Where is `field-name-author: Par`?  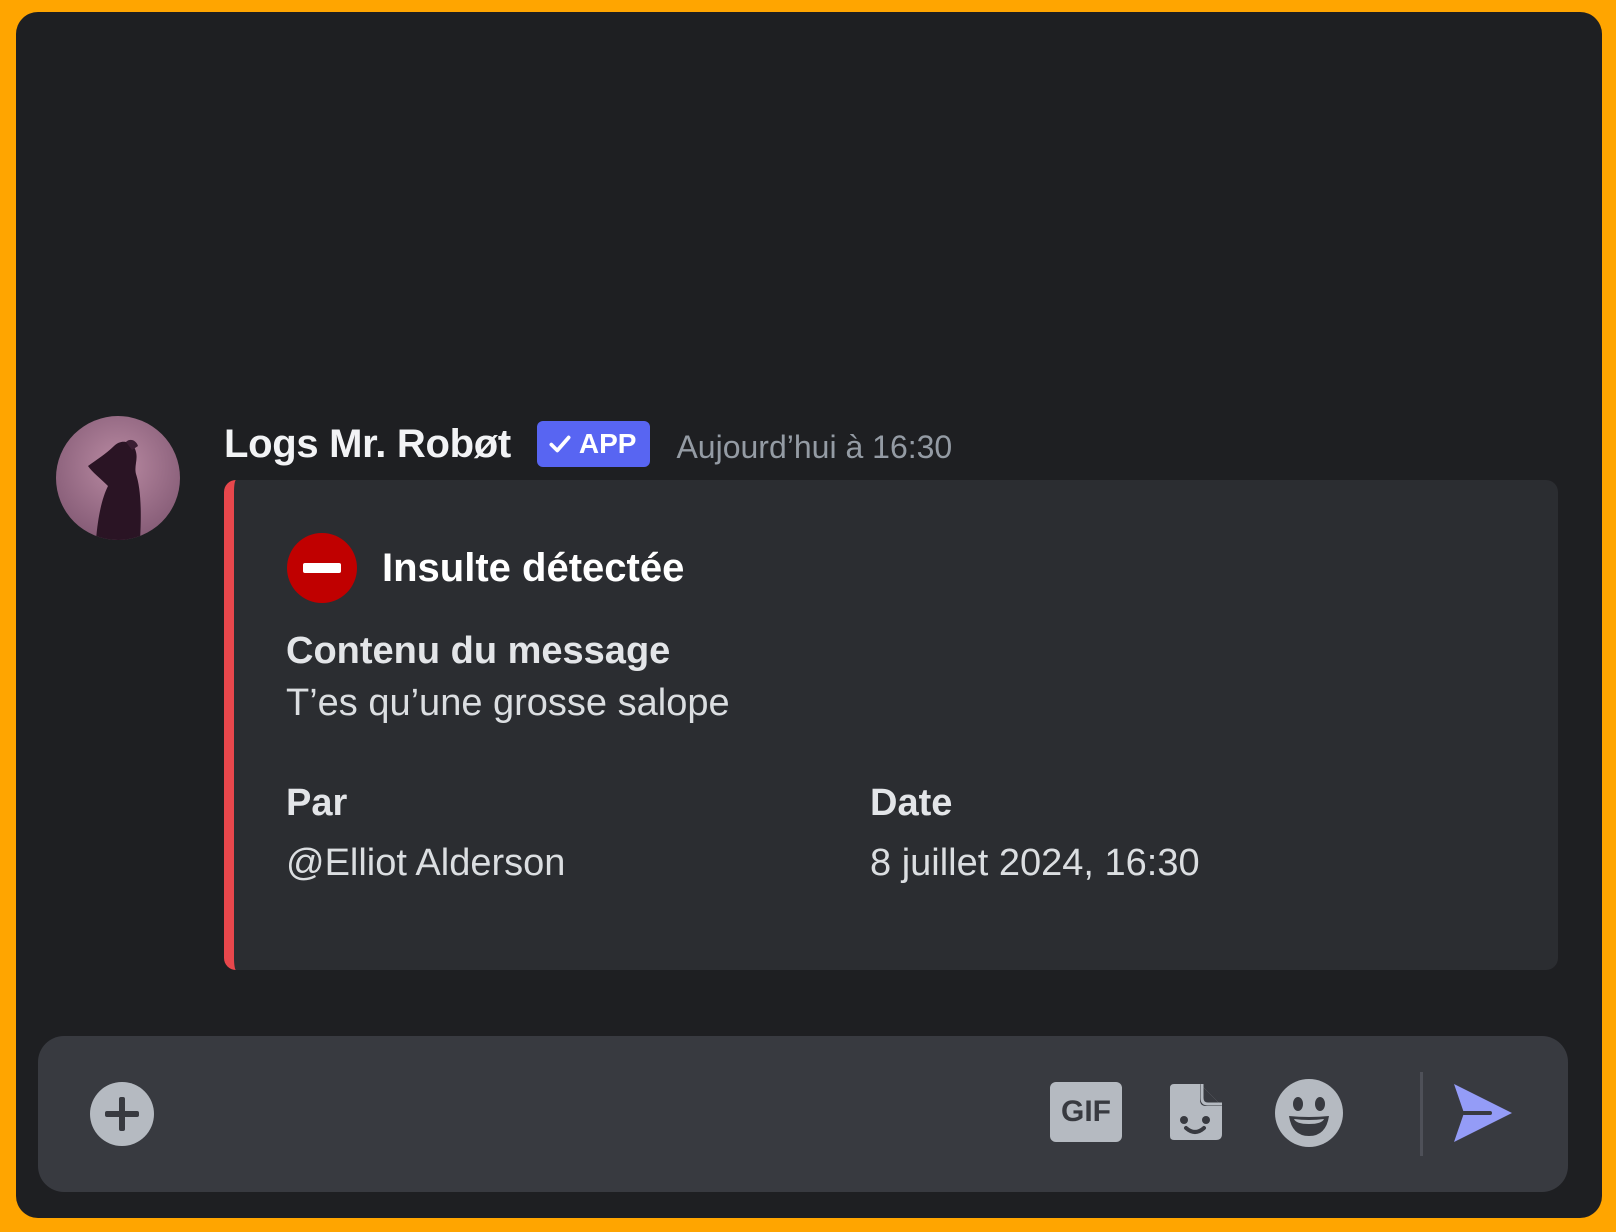 field-name-author: Par is located at coordinates (317, 803).